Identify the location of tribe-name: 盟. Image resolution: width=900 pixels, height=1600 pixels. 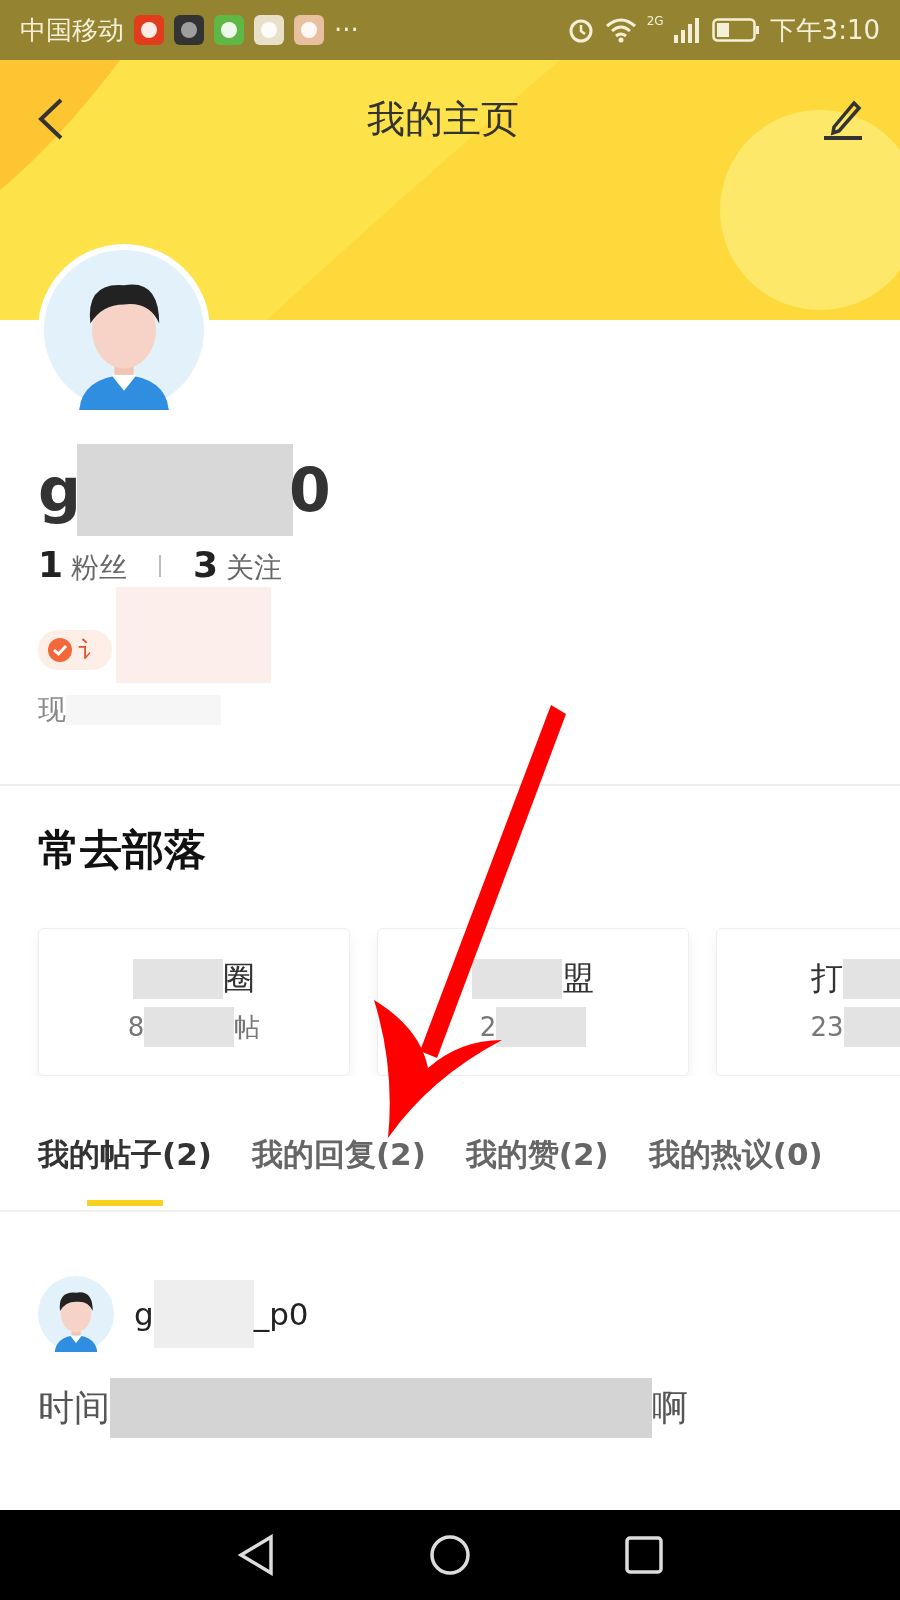
(578, 978).